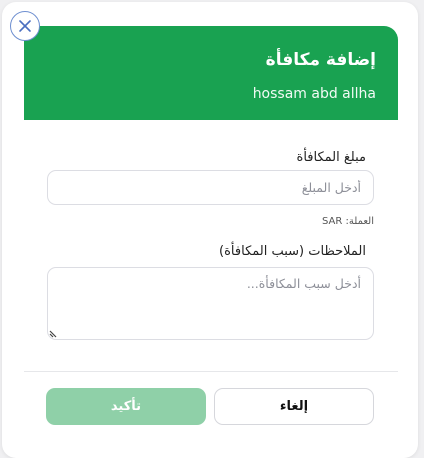 Image resolution: width=424 pixels, height=458 pixels. Describe the element at coordinates (54, 333) in the screenshot. I see `resize-handle-icon` at that location.